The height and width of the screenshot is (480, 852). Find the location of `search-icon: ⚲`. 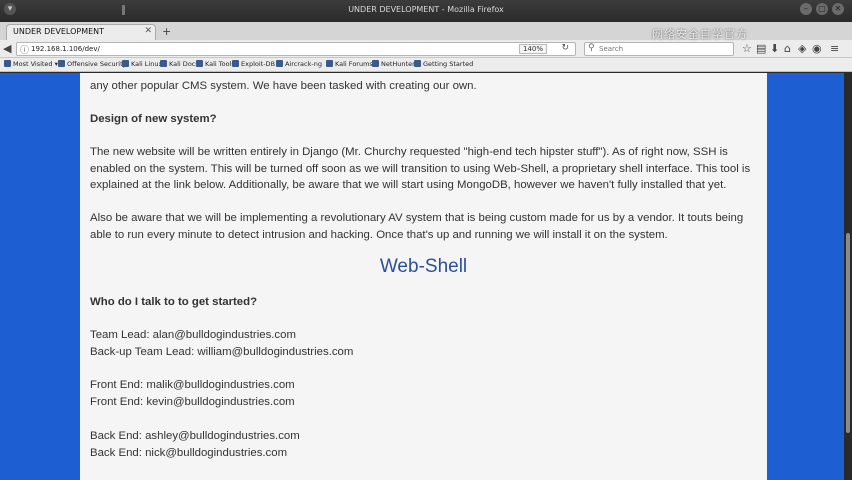

search-icon: ⚲ is located at coordinates (591, 48).